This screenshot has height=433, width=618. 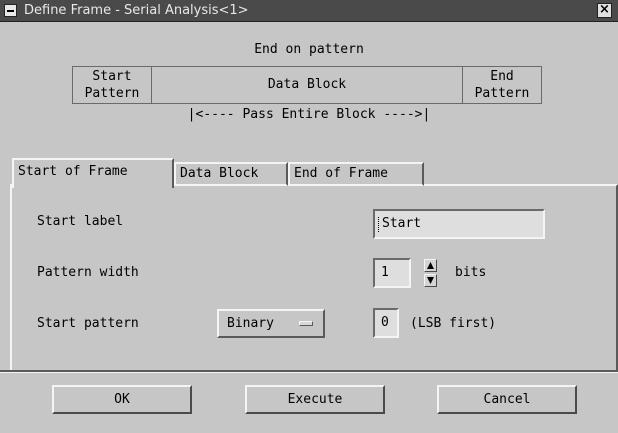 I want to click on start-label-value: Start, so click(x=402, y=223).